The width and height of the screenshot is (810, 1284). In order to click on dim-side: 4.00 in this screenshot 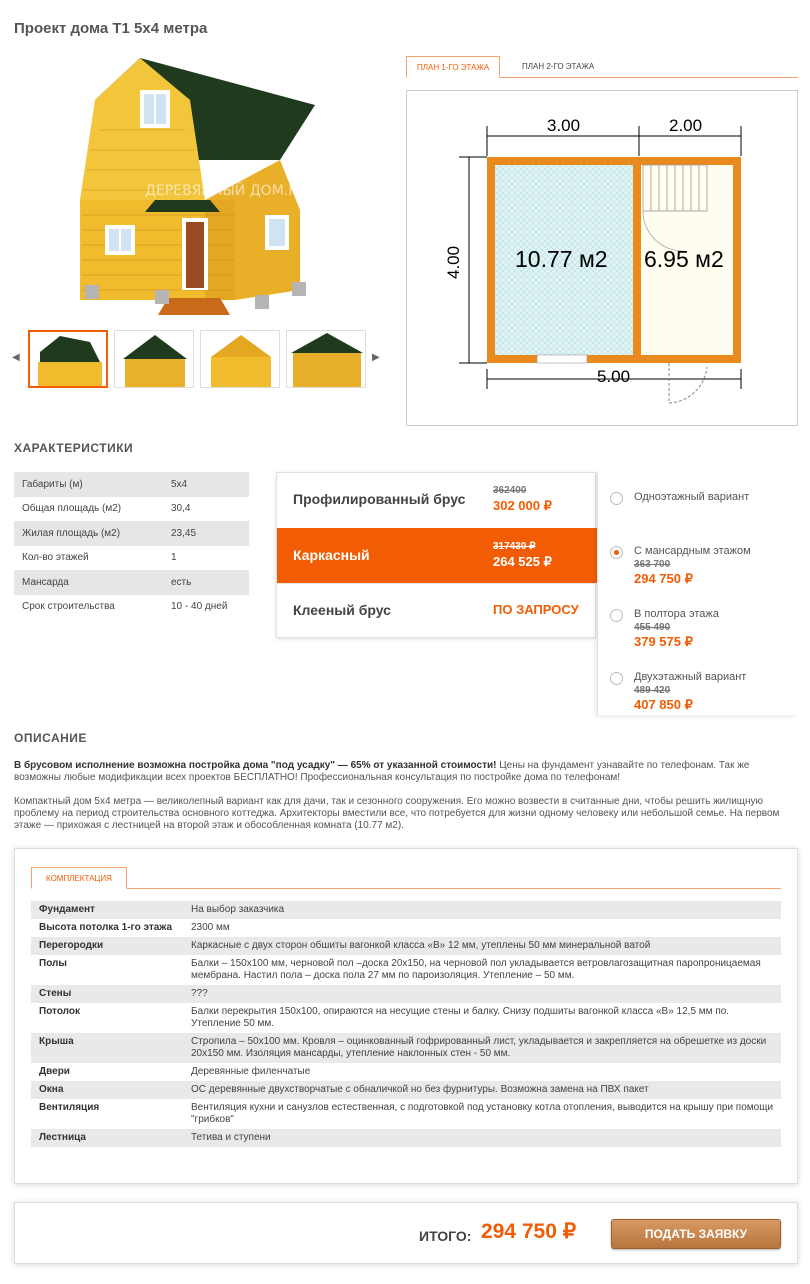, I will do `click(453, 262)`.